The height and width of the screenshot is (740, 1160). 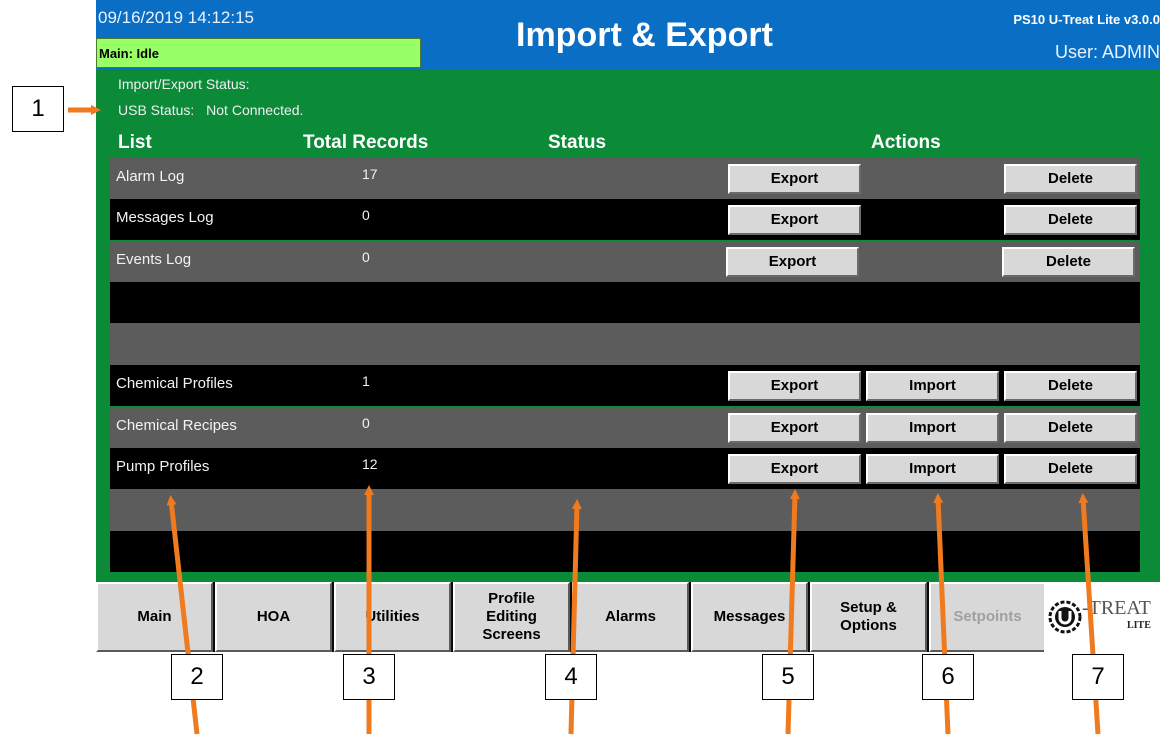 What do you see at coordinates (625, 178) in the screenshot?
I see `table-row: Alarm Log 17 Export Delete` at bounding box center [625, 178].